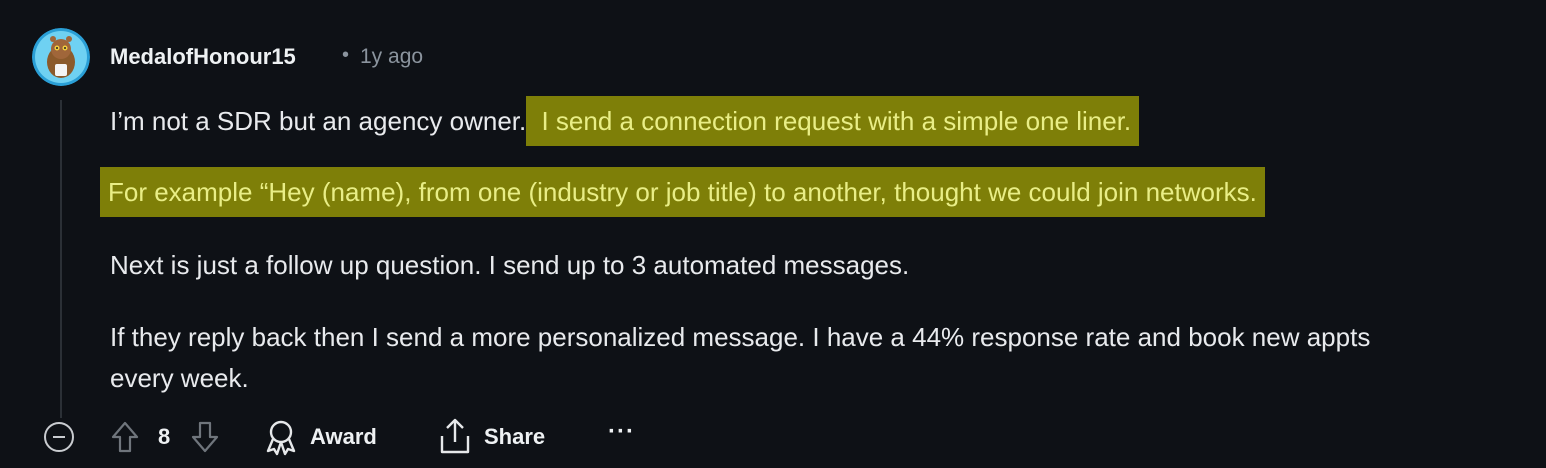 This screenshot has height=468, width=1546. I want to click on comment-action-bar: 8 Award Share ···, so click(773, 438).